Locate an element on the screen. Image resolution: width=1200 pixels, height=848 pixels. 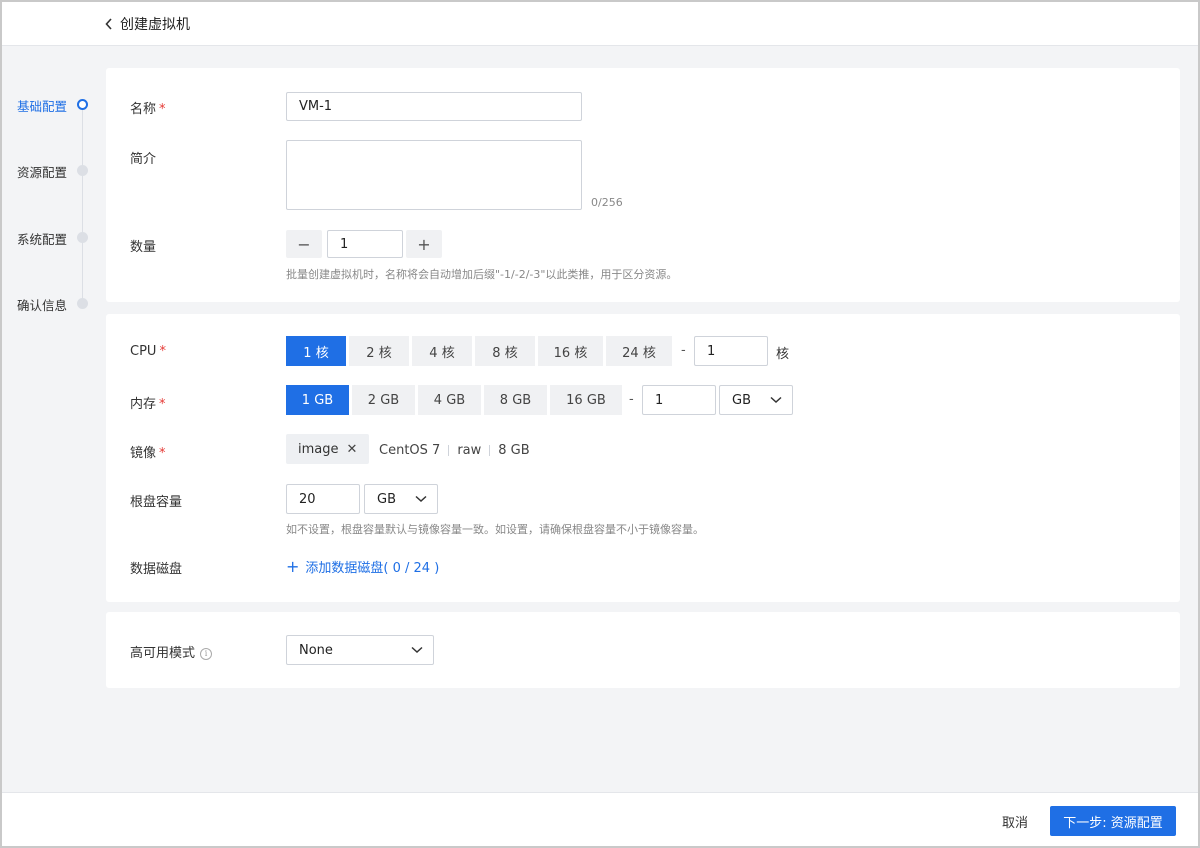
mem-option-4: 4 GB is located at coordinates (449, 400).